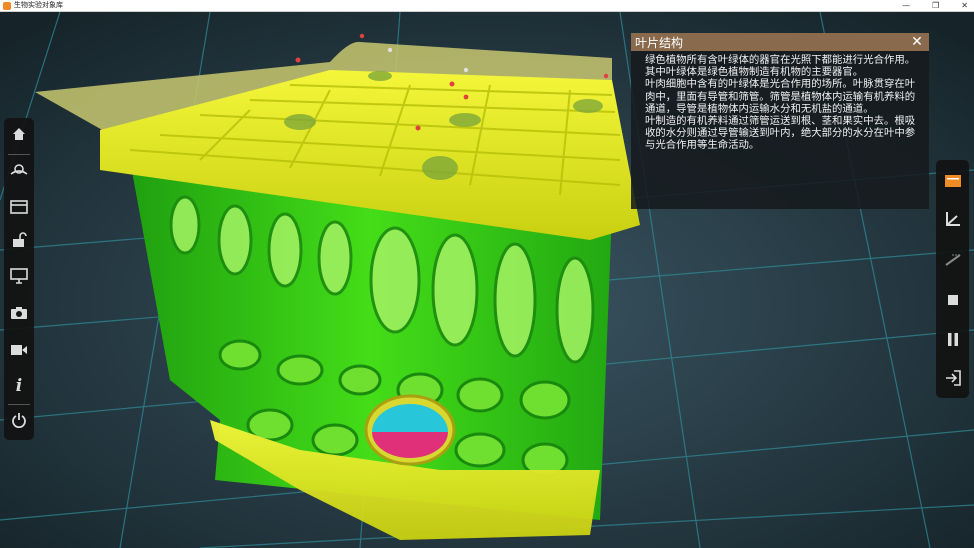 The image size is (974, 548). I want to click on info-button: i, so click(19, 386).